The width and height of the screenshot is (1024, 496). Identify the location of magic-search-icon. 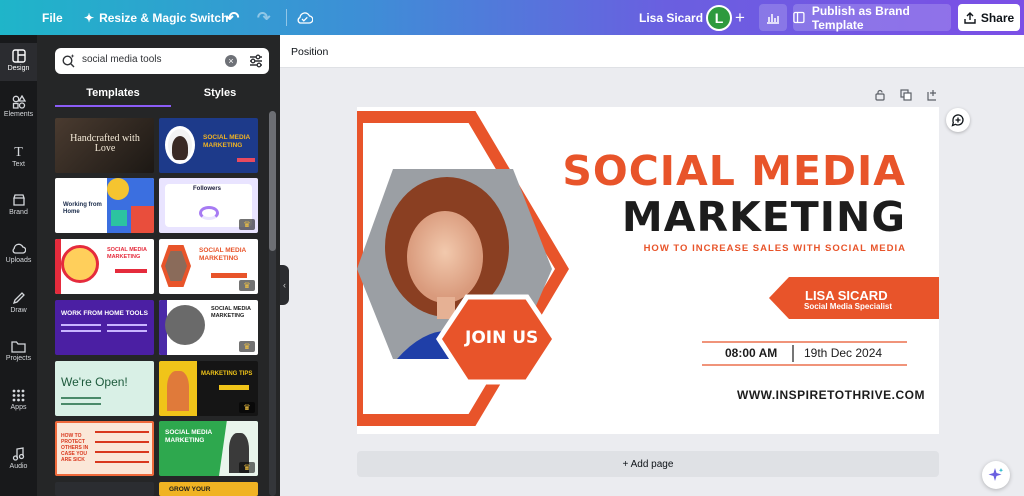
(68, 61).